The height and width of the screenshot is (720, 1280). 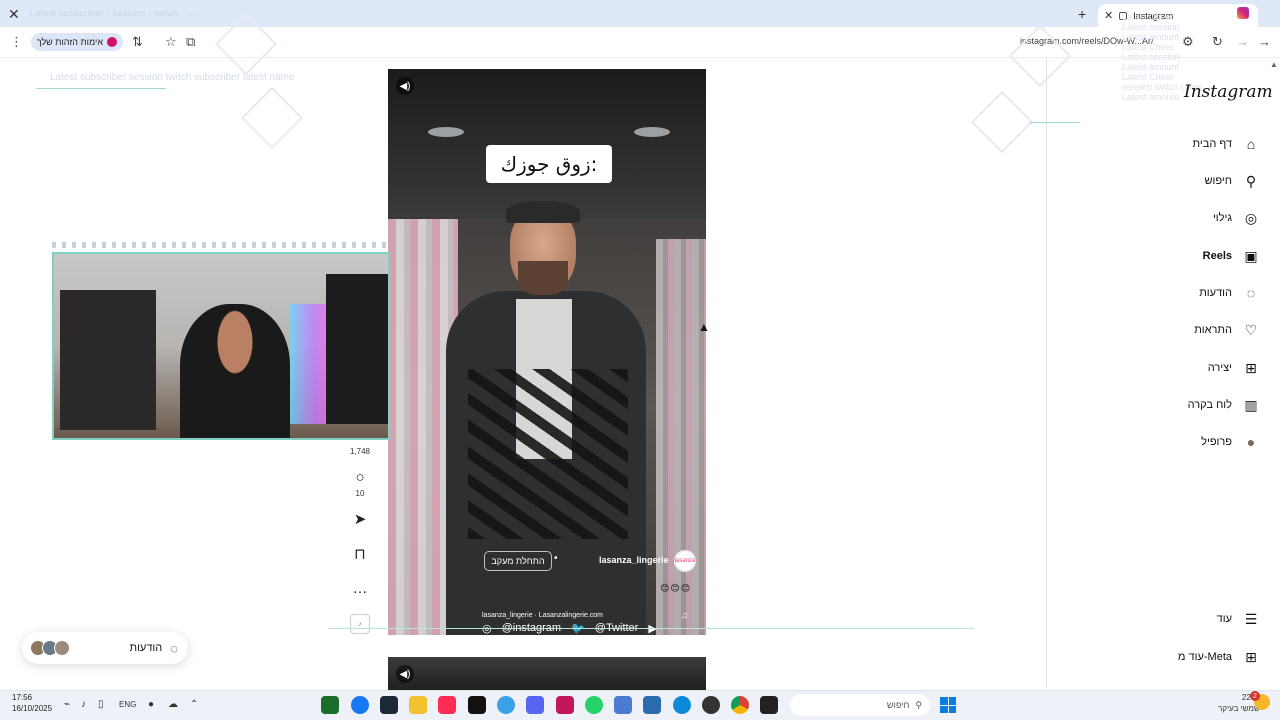 What do you see at coordinates (127, 704) in the screenshot?
I see `language-indicator: ENG` at bounding box center [127, 704].